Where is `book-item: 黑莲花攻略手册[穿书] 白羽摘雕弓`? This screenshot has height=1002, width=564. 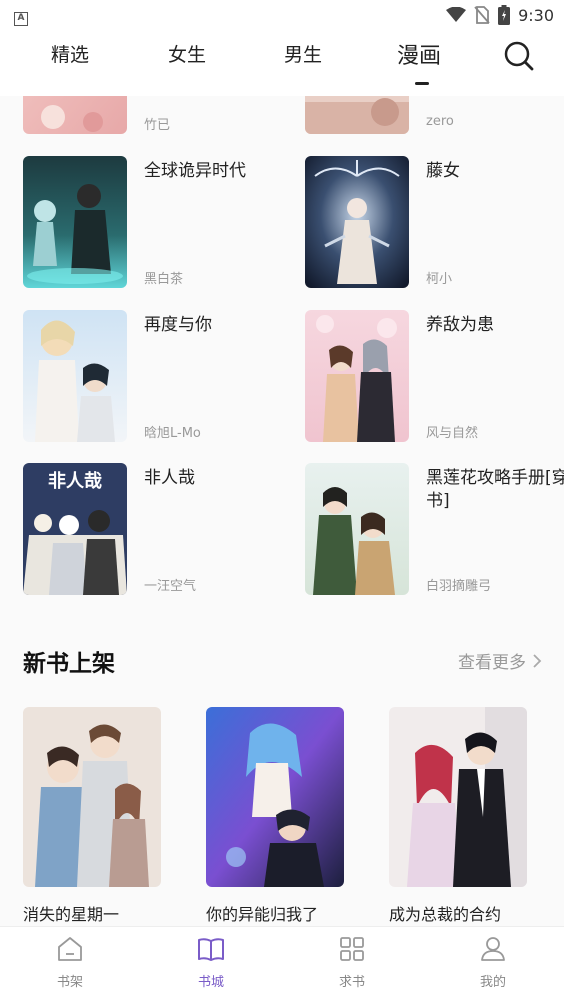
book-item: 黑莲花攻略手册[穿书] 白羽摘雕弓 is located at coordinates (434, 529).